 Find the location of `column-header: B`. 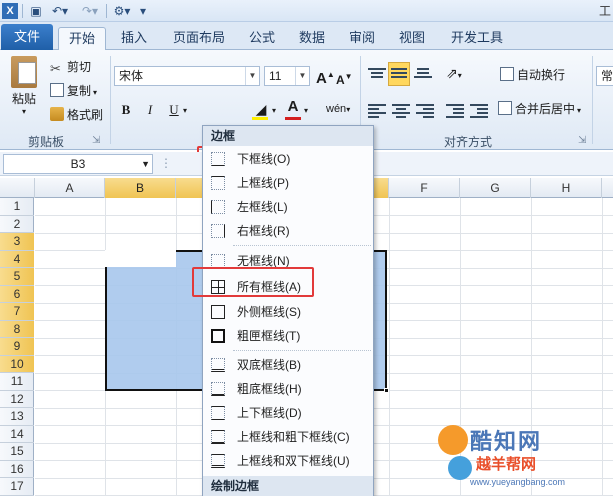

column-header: B is located at coordinates (140, 188).